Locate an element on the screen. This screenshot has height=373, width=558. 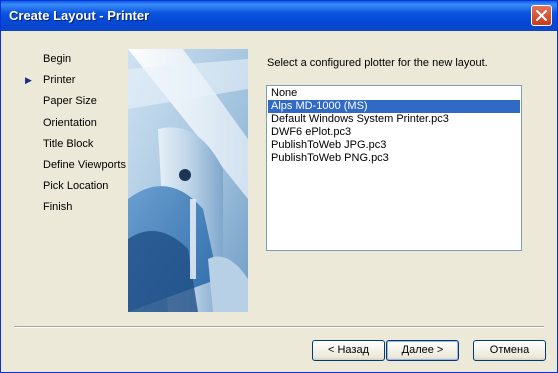
step-pick-location: Pick Location is located at coordinates (76, 186).